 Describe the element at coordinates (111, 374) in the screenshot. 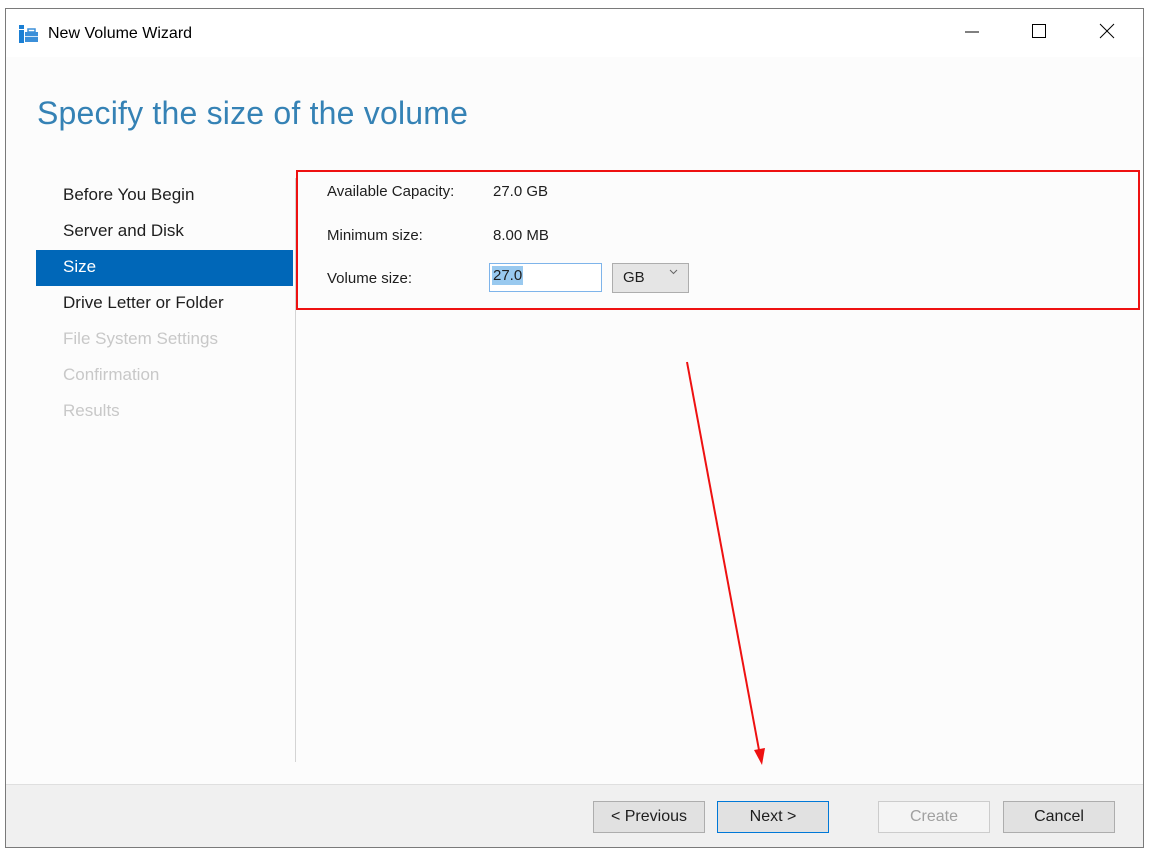

I see `nav-item-confirmation: Confirmation` at that location.